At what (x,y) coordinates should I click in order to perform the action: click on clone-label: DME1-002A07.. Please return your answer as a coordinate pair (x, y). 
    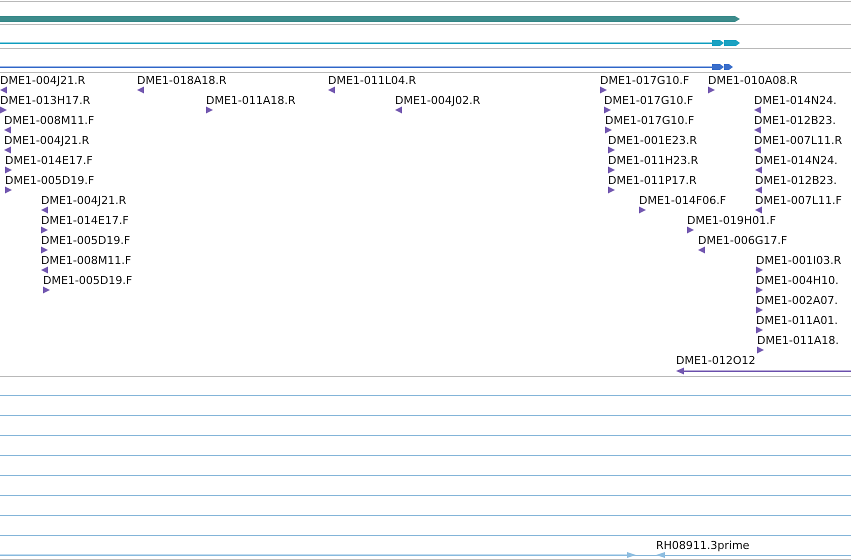
    Looking at the image, I should click on (797, 300).